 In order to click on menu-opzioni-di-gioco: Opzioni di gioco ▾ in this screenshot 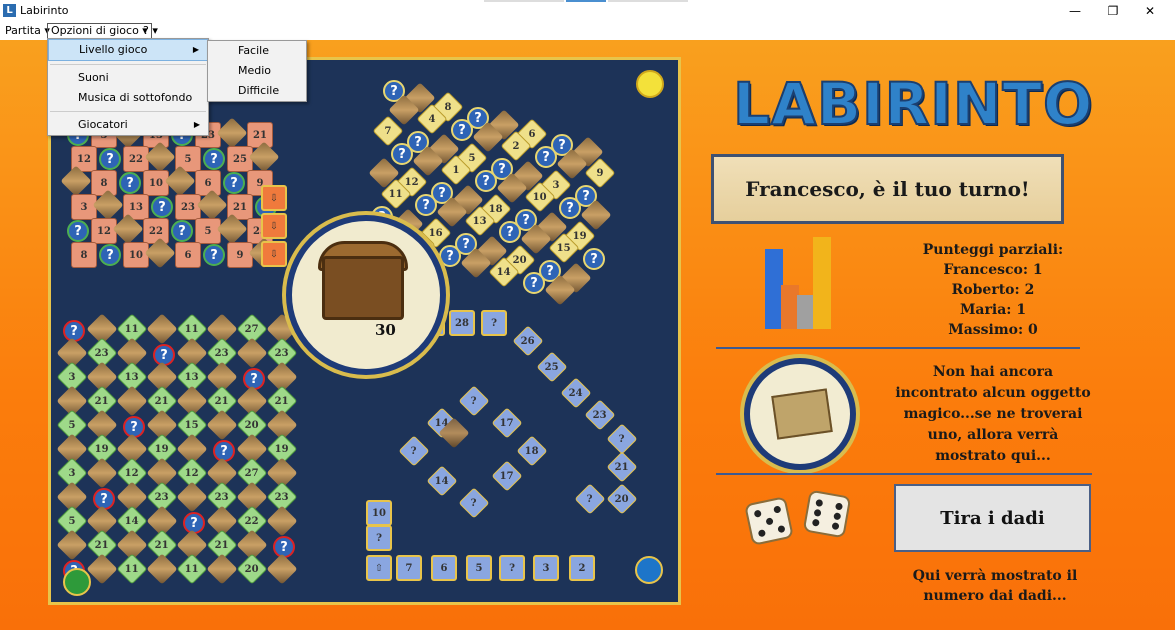, I will do `click(99, 31)`.